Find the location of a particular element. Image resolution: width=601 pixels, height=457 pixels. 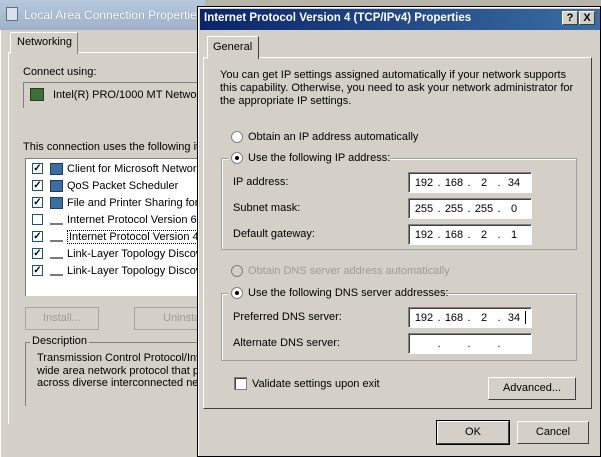

dns-manual-label: Use the following DNS server addresses: is located at coordinates (348, 293).